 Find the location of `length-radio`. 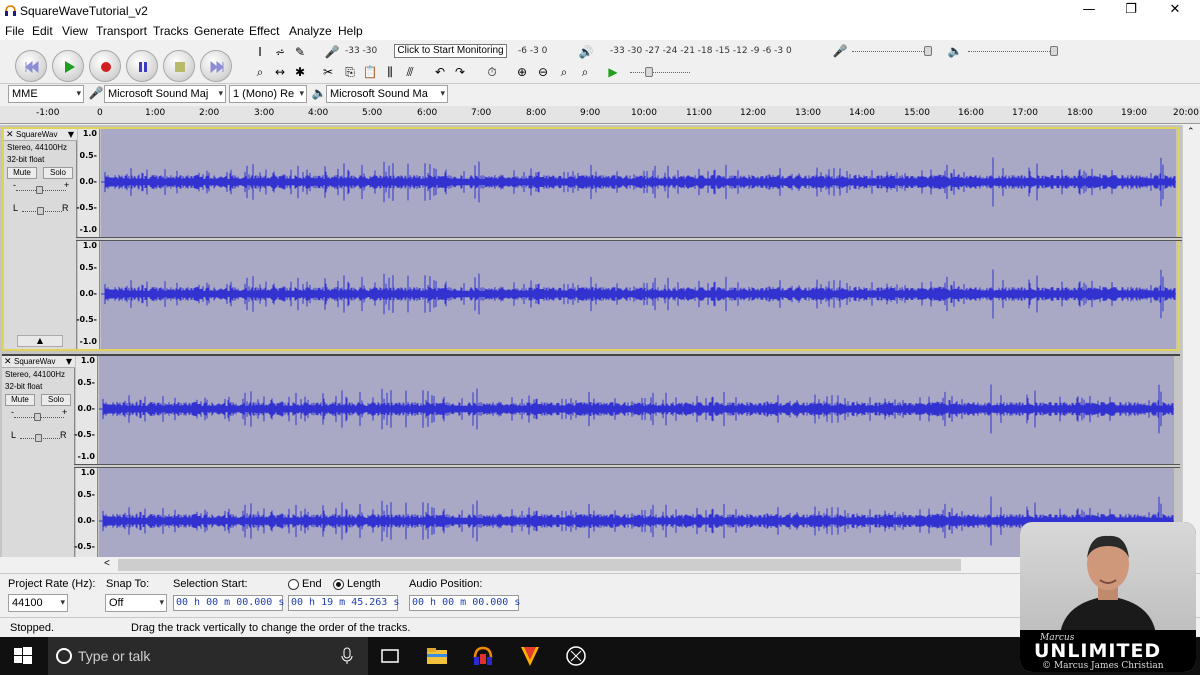

length-radio is located at coordinates (338, 584).